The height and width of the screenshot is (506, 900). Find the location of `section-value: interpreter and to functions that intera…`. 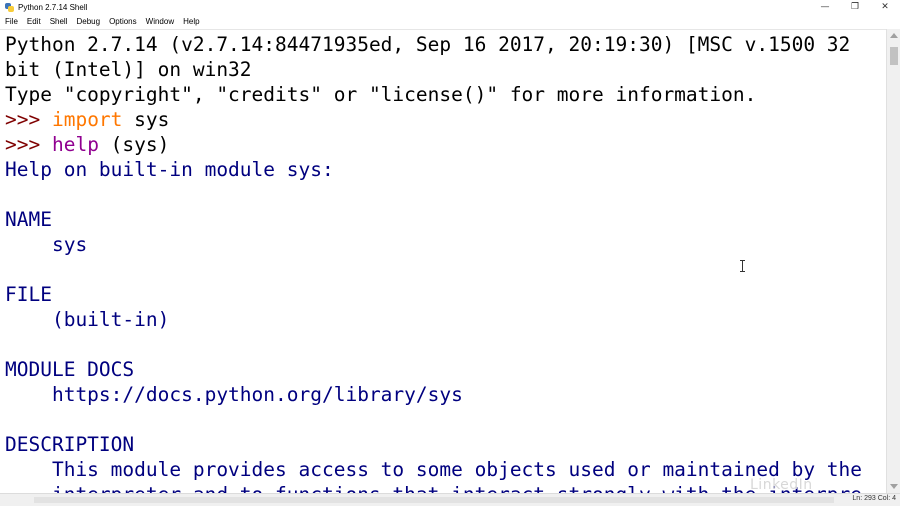

section-value: interpreter and to functions that intera… is located at coordinates (433, 487).